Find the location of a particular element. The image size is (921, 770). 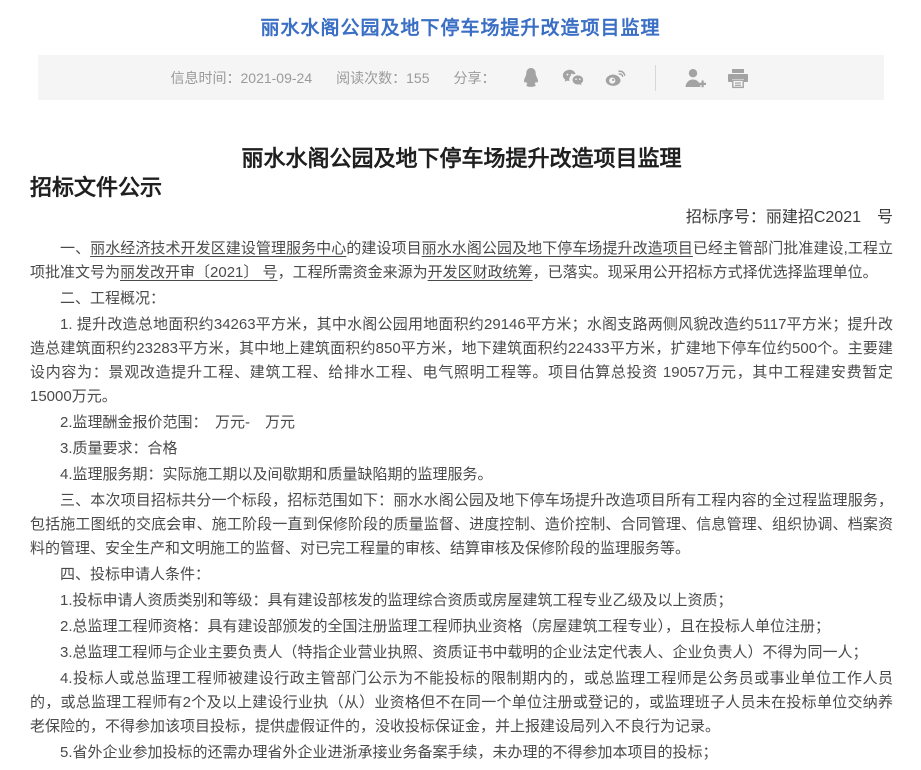

paragraph: 3.质量要求：合格 is located at coordinates (461, 449).